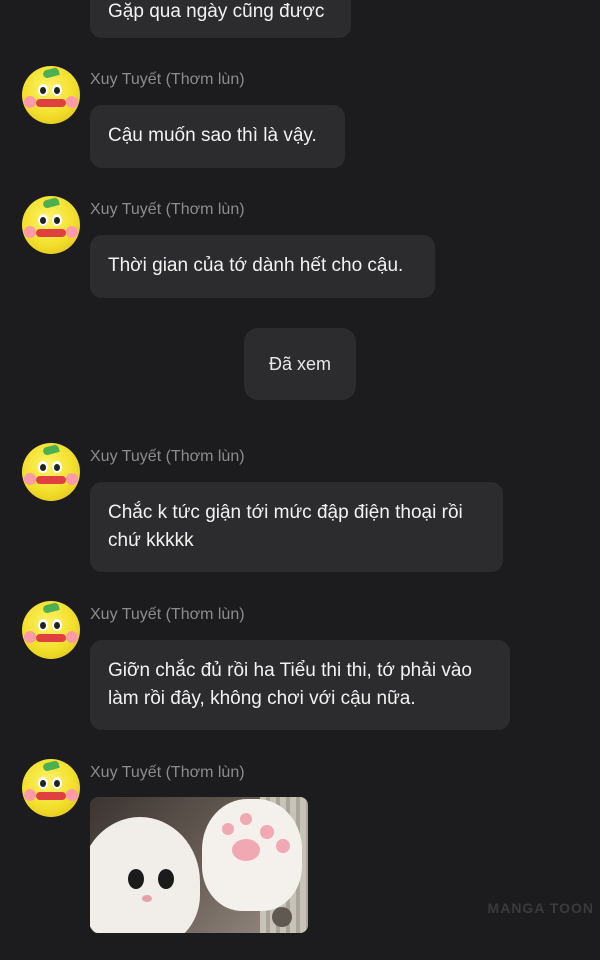 This screenshot has height=960, width=600. I want to click on seen-indicator: Đã xem, so click(300, 364).